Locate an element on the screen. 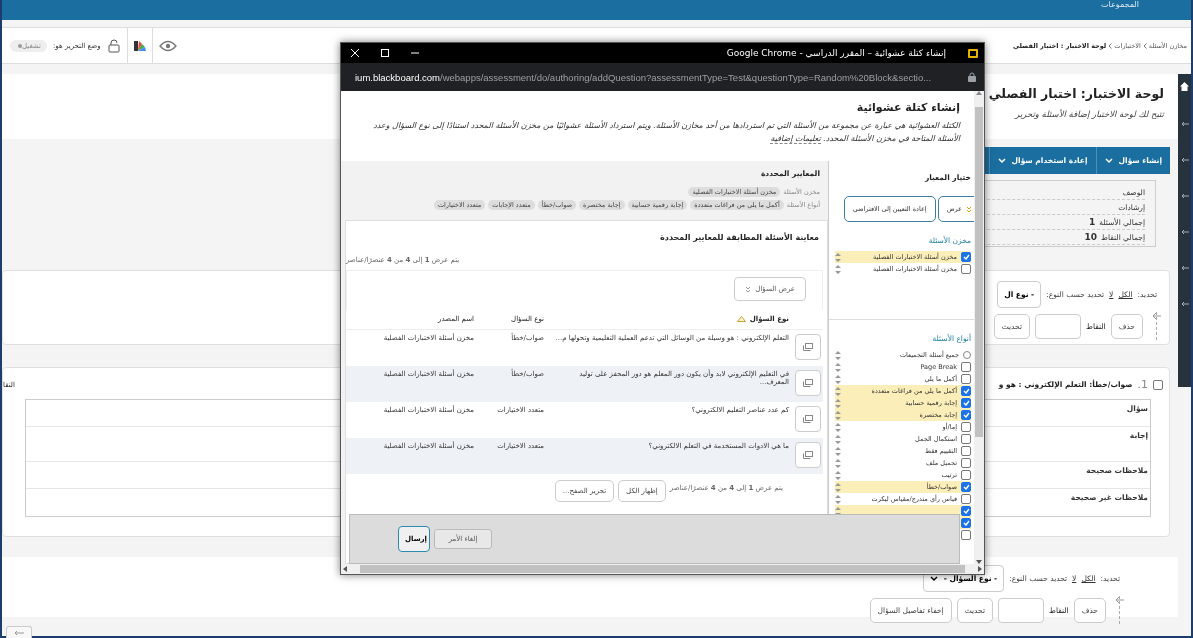 The image size is (1193, 638). question-number: 1. is located at coordinates (1142, 384).